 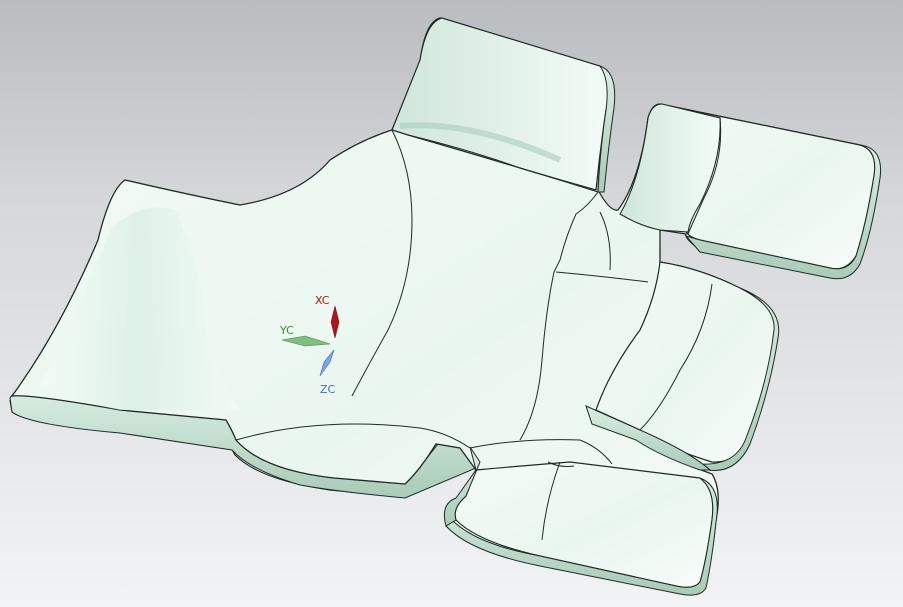 What do you see at coordinates (286, 330) in the screenshot?
I see `yc-label: YC` at bounding box center [286, 330].